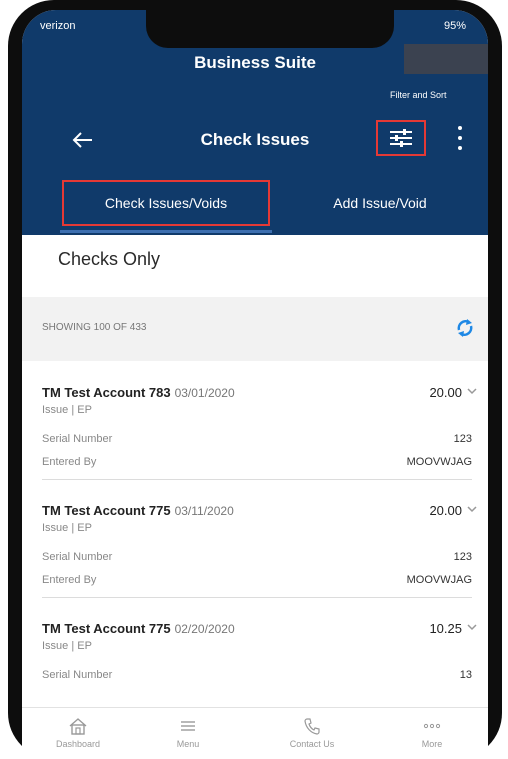 This screenshot has width=508, height=759. What do you see at coordinates (454, 26) in the screenshot?
I see `battery-label: 95%` at bounding box center [454, 26].